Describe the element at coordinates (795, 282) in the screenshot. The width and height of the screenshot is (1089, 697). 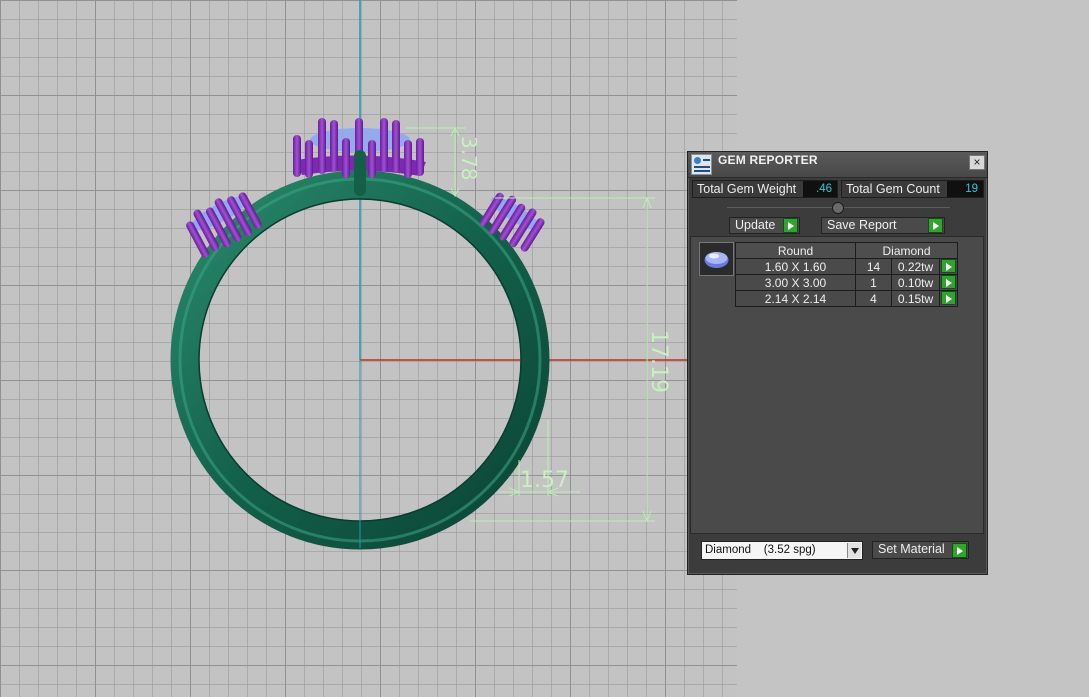
I see `gem-size: 3.00 X 3.00` at that location.